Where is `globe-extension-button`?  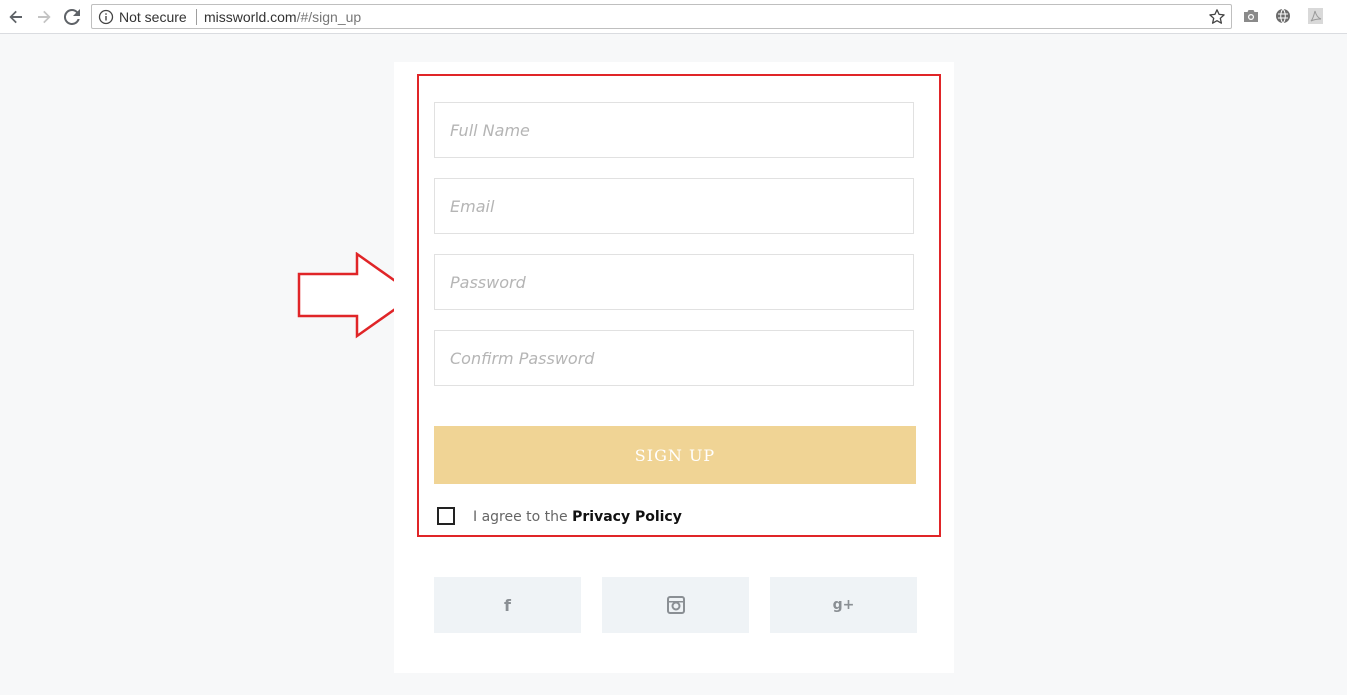
globe-extension-button is located at coordinates (1283, 16).